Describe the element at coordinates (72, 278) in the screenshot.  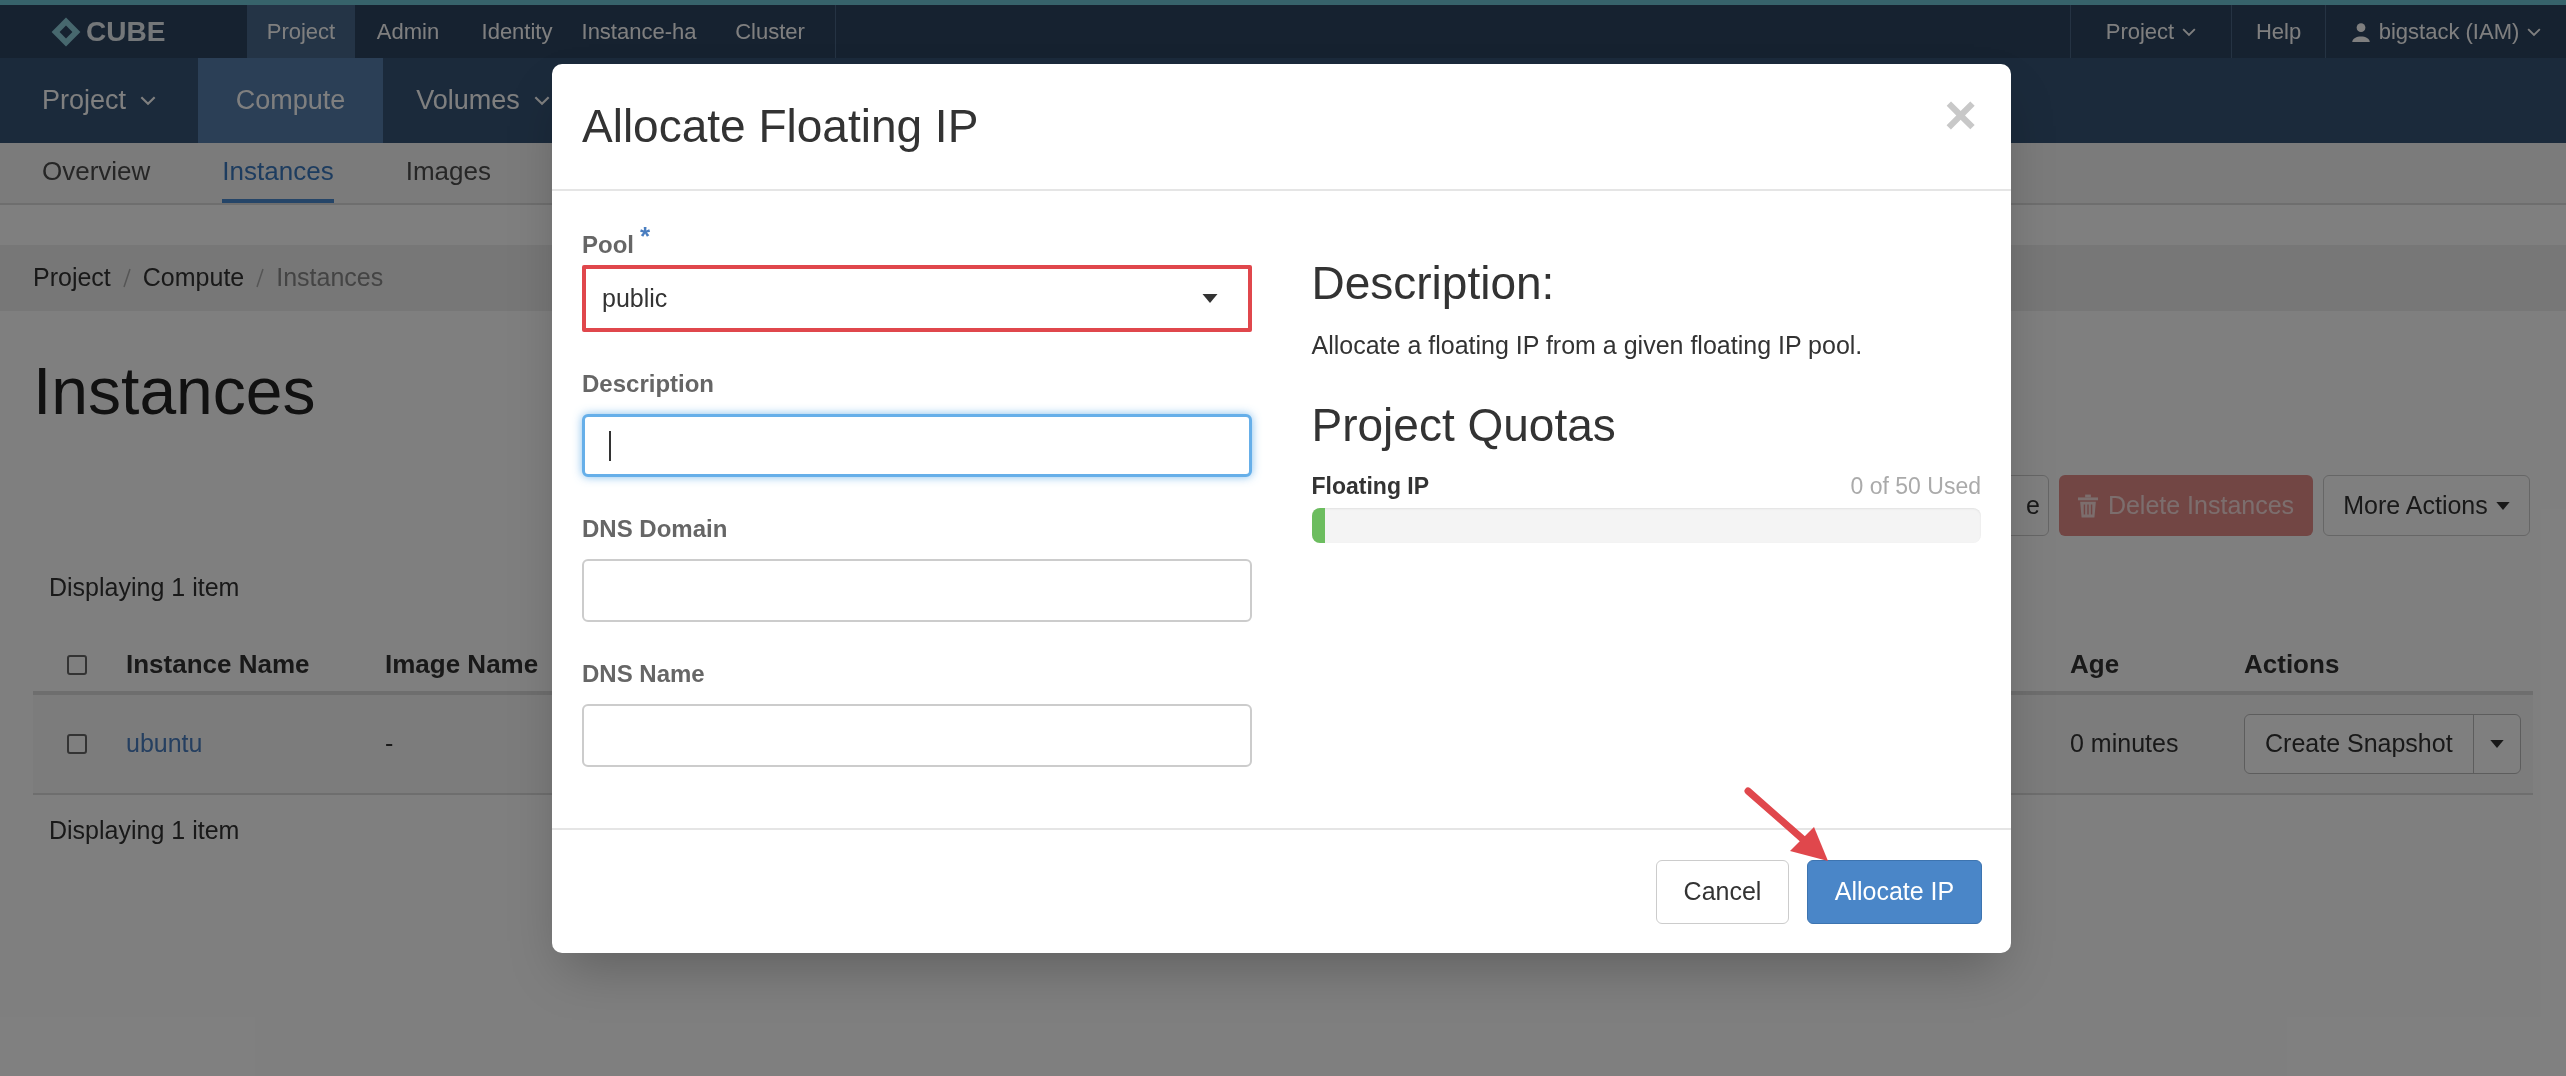
I see `breadcrumb-link: Project` at that location.